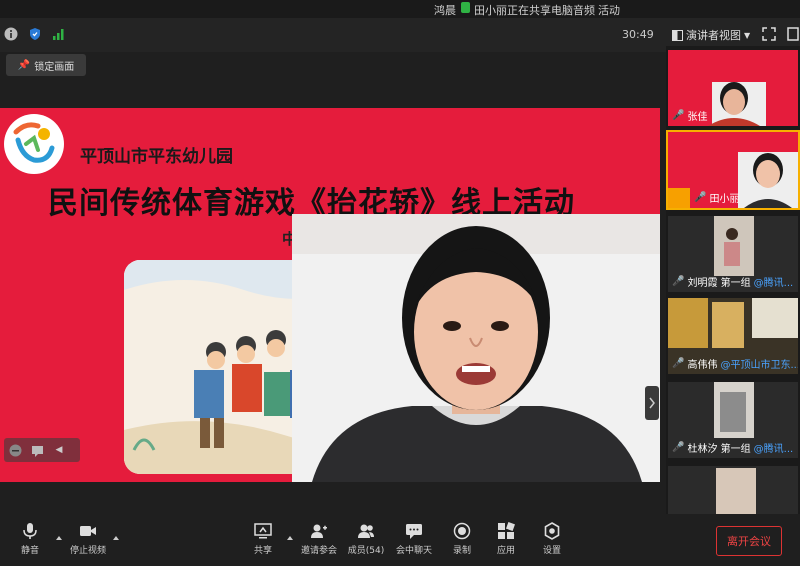 The image size is (800, 566). What do you see at coordinates (59, 450) in the screenshot?
I see `collapse-left-icon: ◀` at bounding box center [59, 450].